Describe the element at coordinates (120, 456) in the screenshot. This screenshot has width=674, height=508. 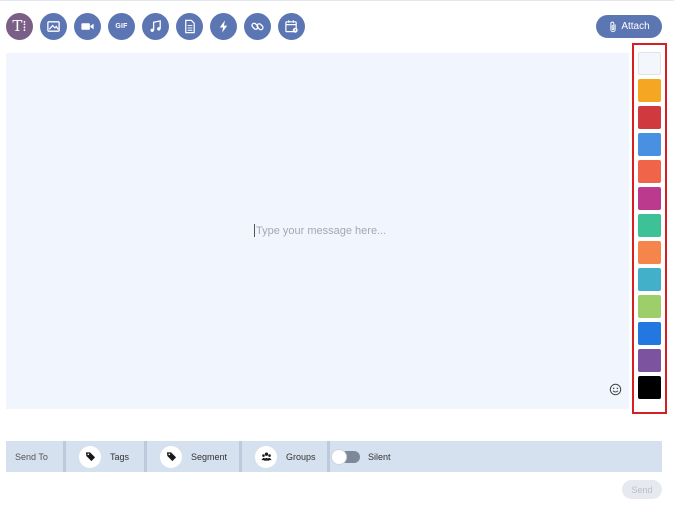
I see `tags-label: Tags` at that location.